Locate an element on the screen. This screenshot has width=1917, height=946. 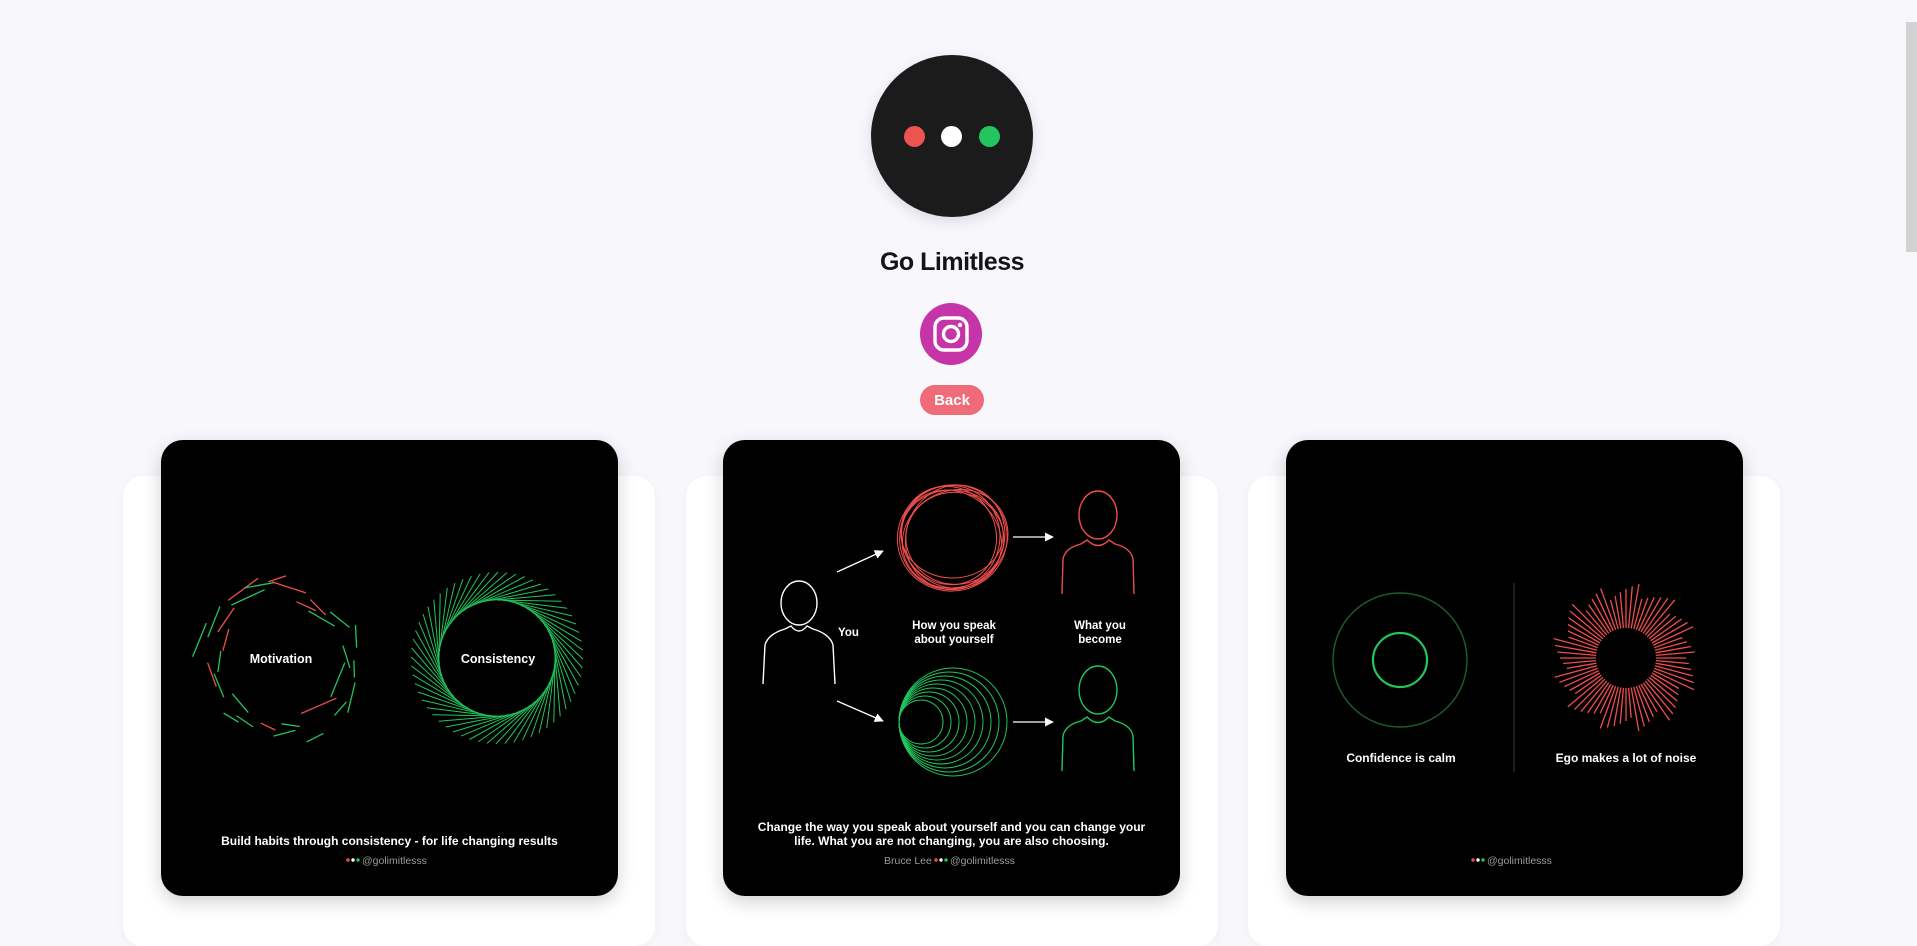
become-label-line1: What you is located at coordinates (1100, 626).